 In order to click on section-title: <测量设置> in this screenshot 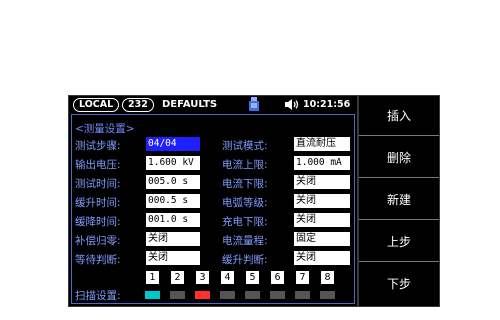, I will do `click(105, 129)`.